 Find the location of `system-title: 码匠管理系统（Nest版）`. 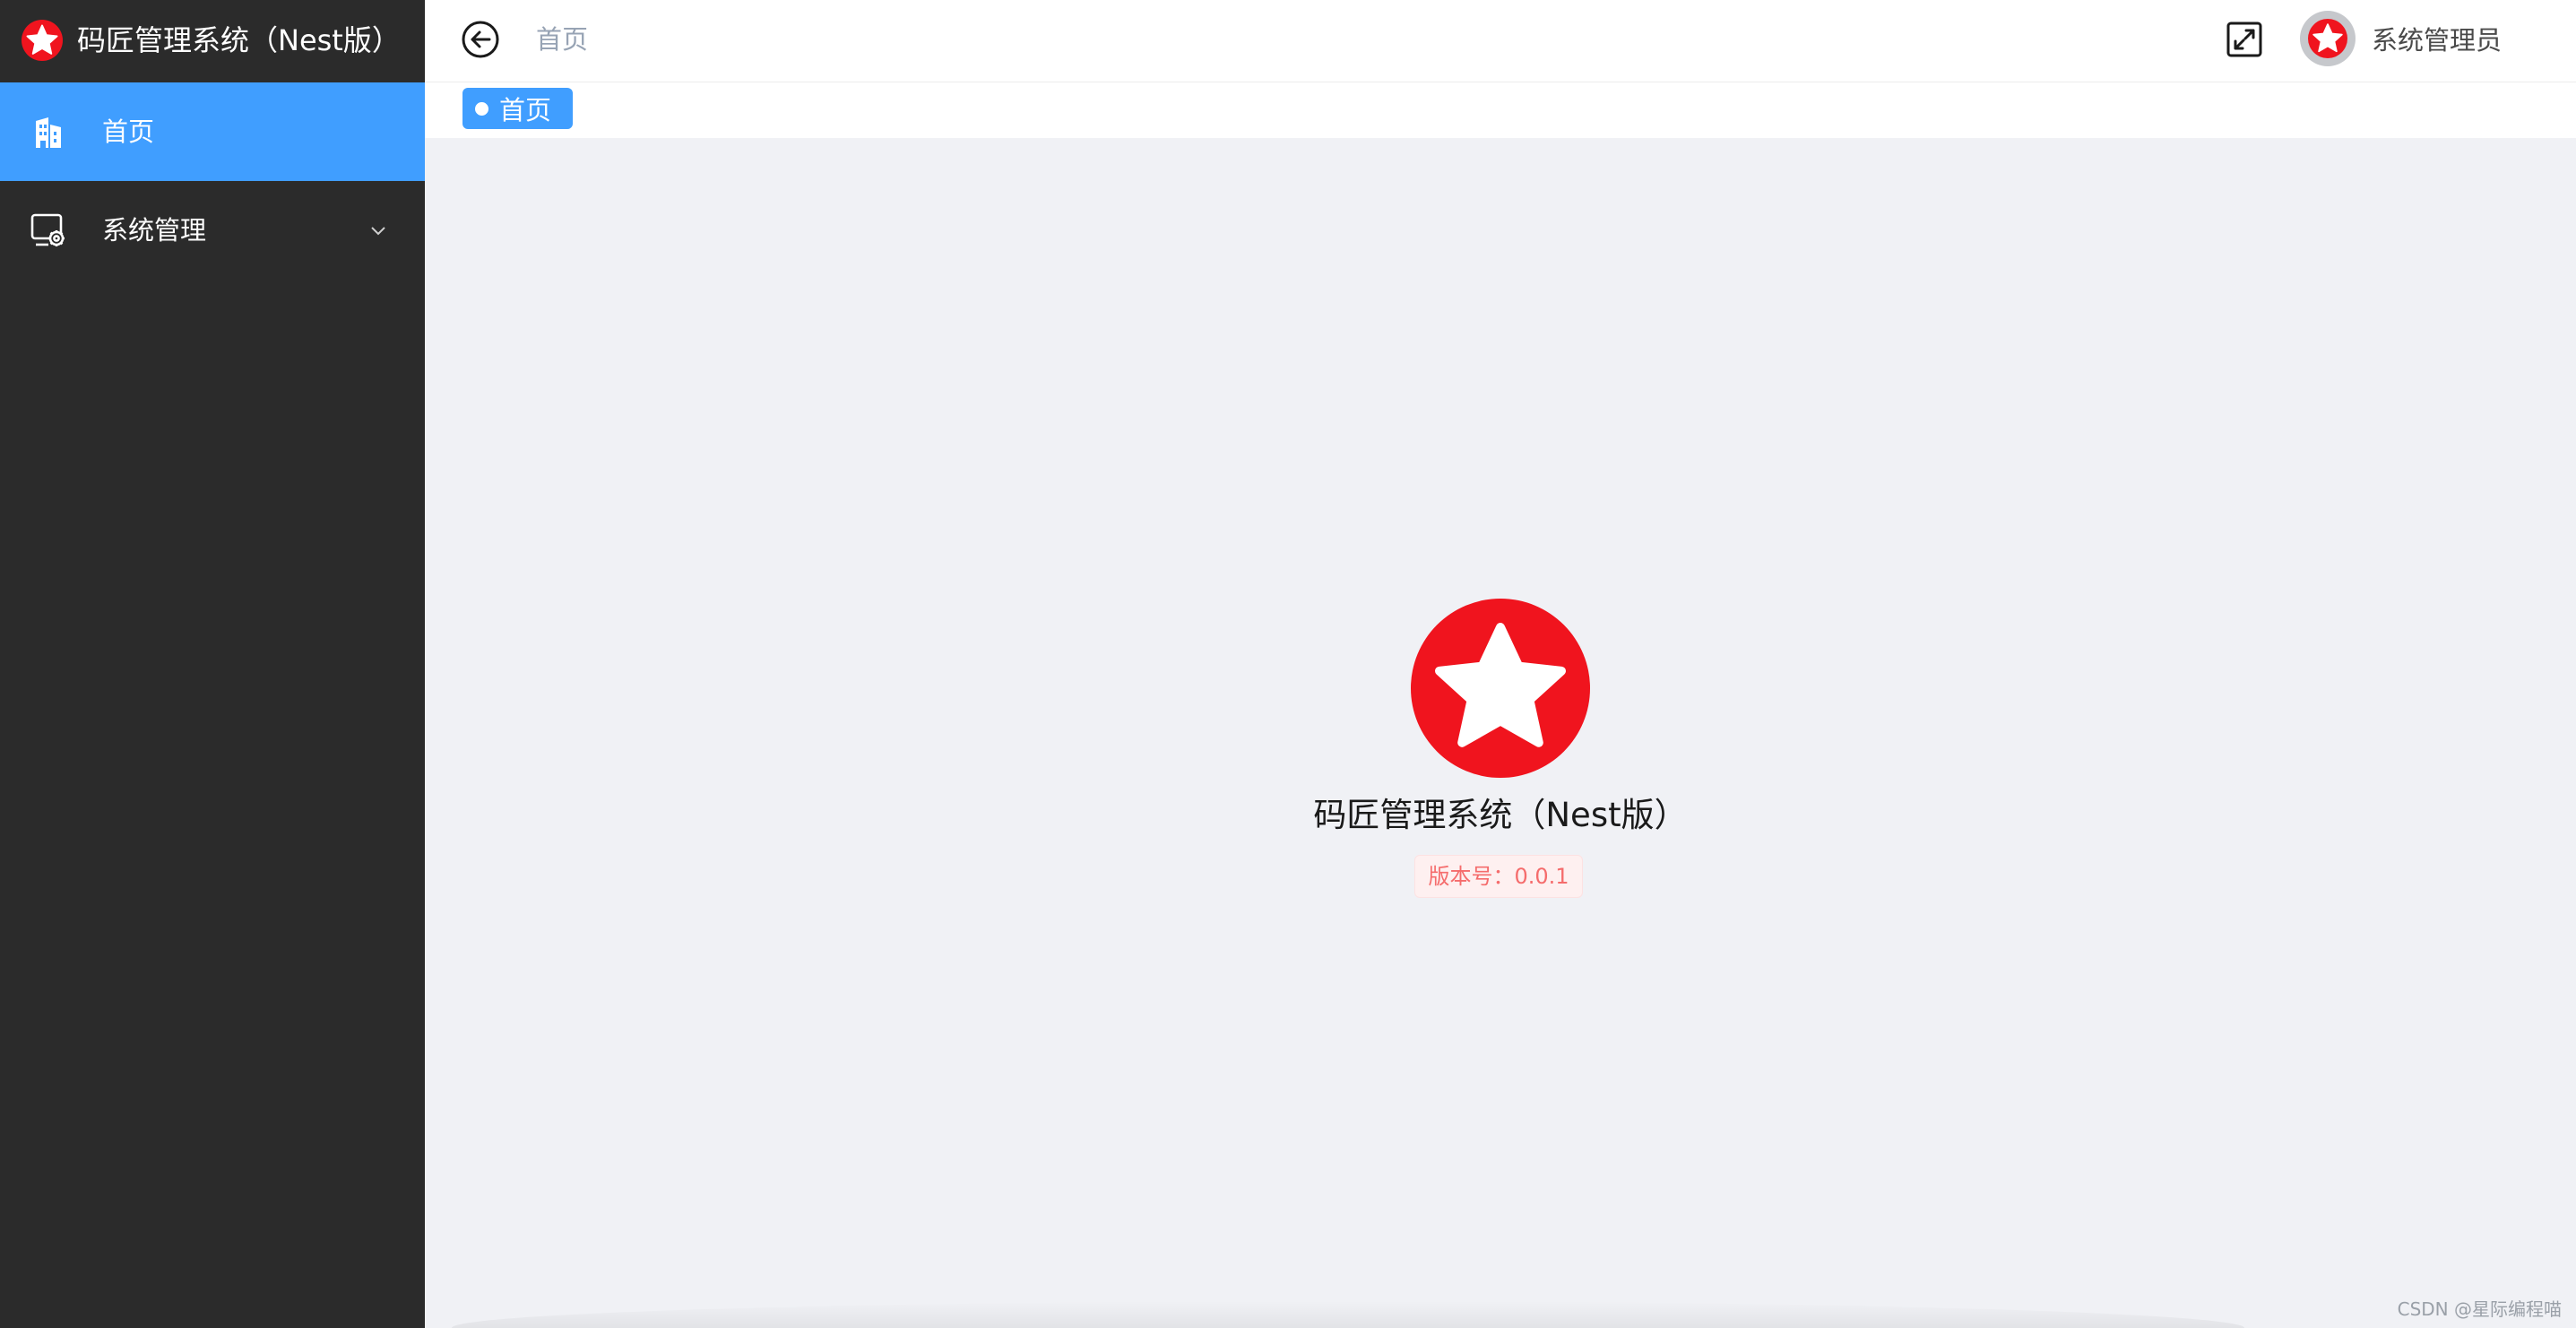

system-title: 码匠管理系统（Nest版） is located at coordinates (1500, 815).